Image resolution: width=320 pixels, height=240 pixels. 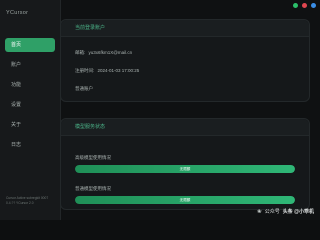 I want to click on premium-model-progress: 无限额, so click(x=185, y=169).